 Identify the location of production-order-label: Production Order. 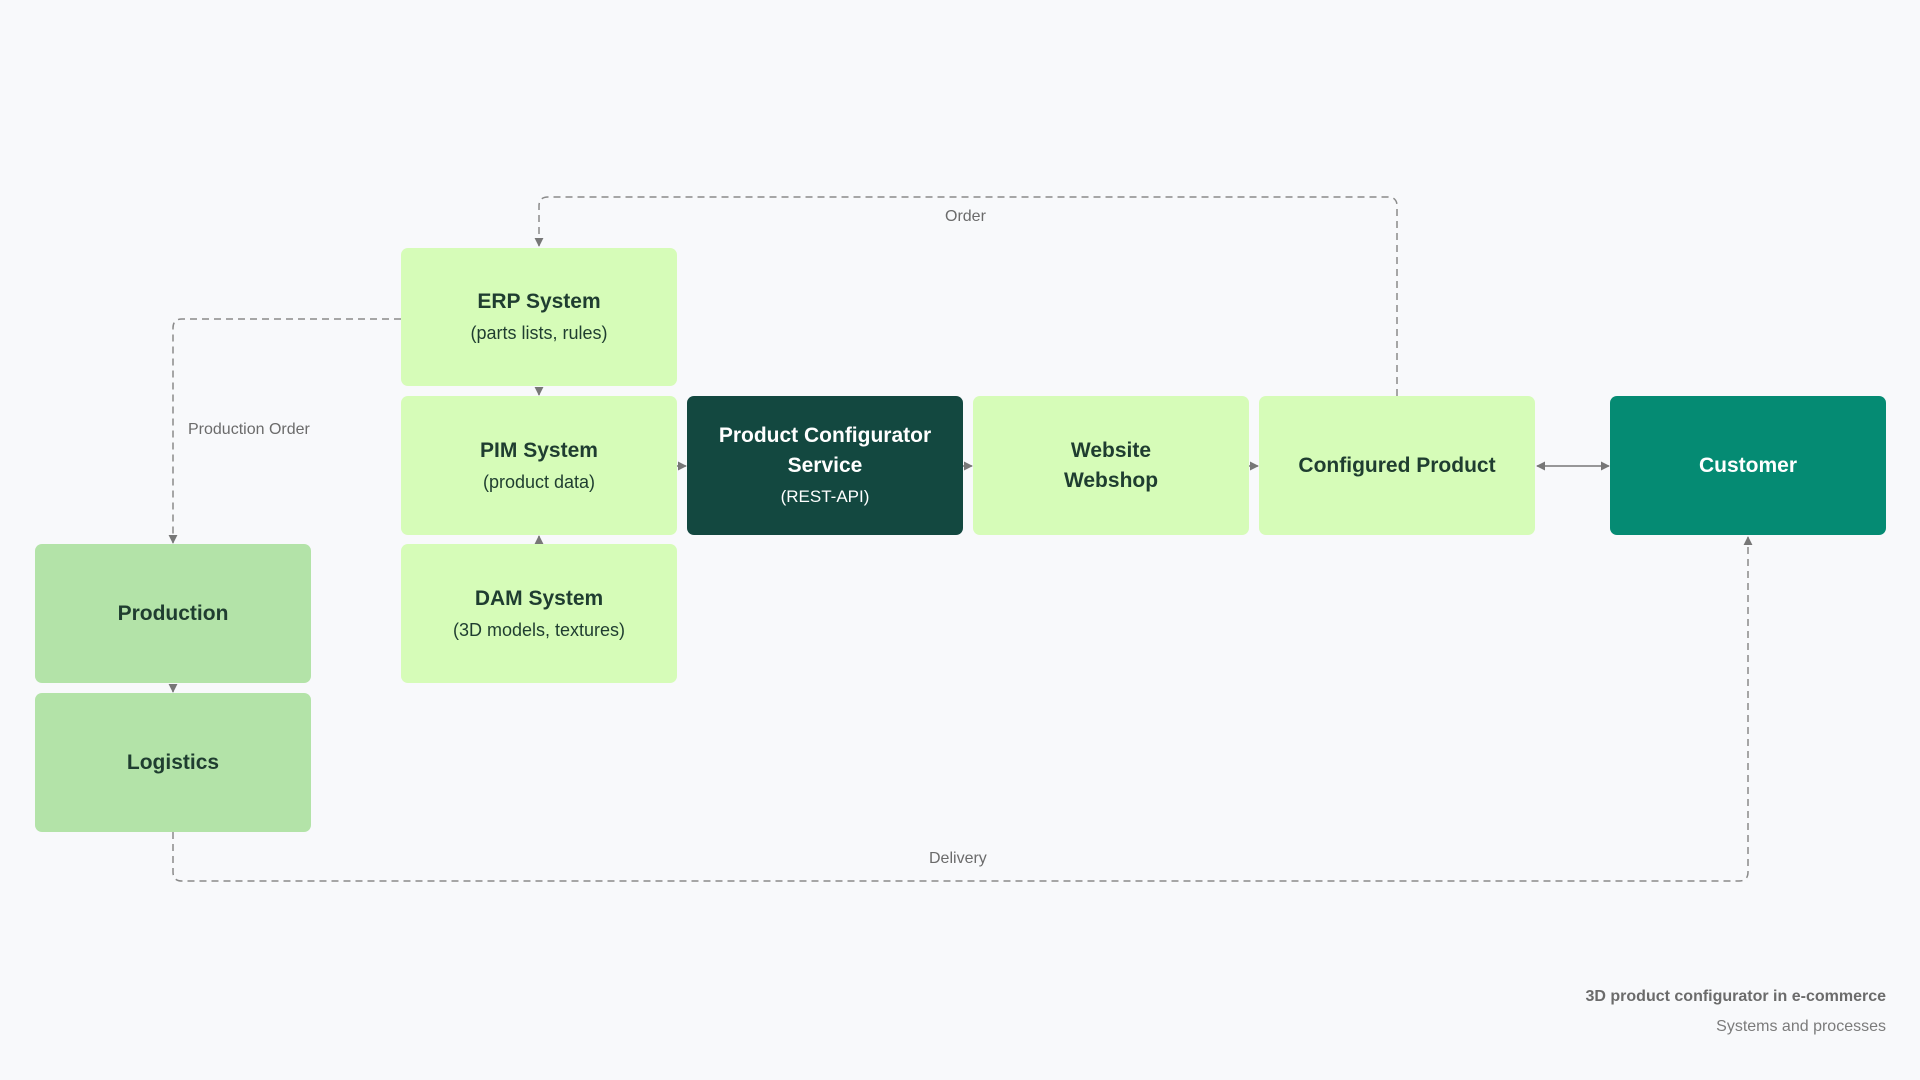
(249, 429).